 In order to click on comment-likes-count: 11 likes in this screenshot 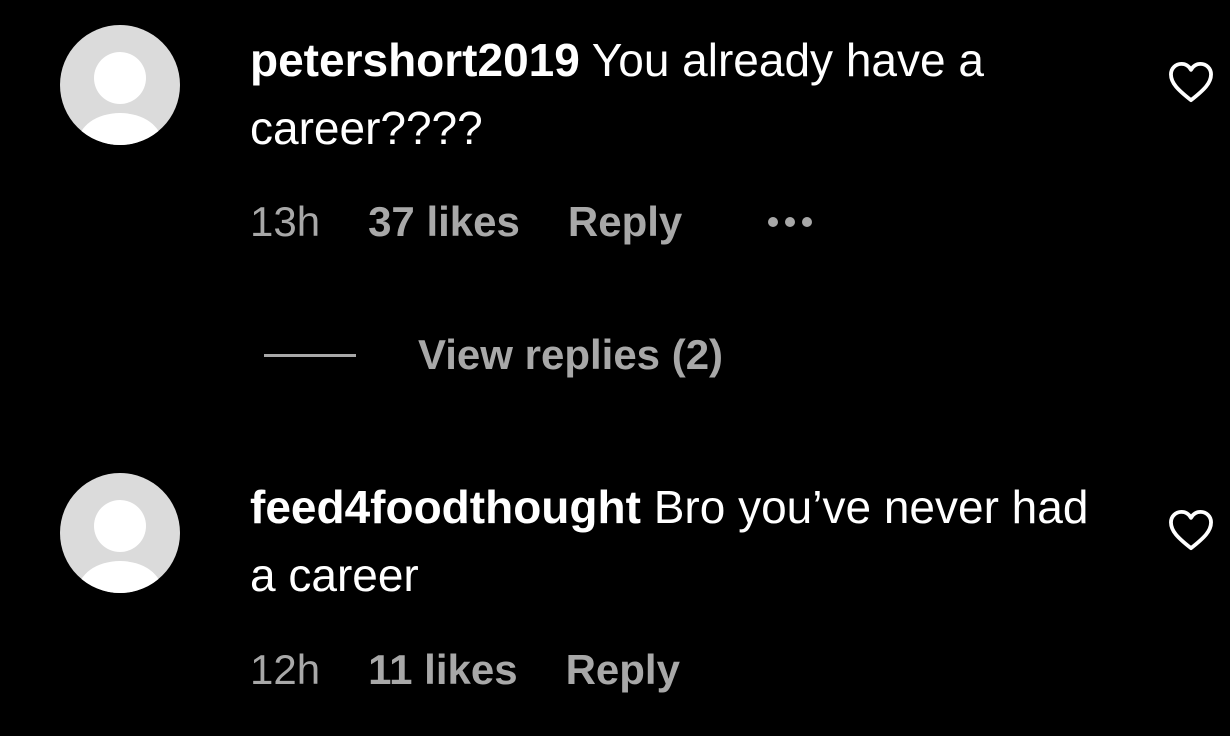, I will do `click(442, 670)`.